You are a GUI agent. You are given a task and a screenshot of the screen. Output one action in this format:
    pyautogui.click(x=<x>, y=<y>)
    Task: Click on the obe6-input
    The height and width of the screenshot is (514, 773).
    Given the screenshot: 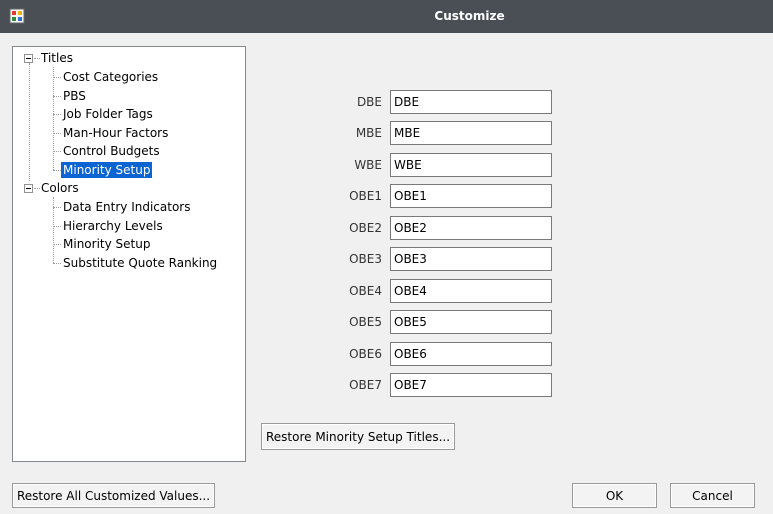 What is the action you would take?
    pyautogui.click(x=471, y=354)
    